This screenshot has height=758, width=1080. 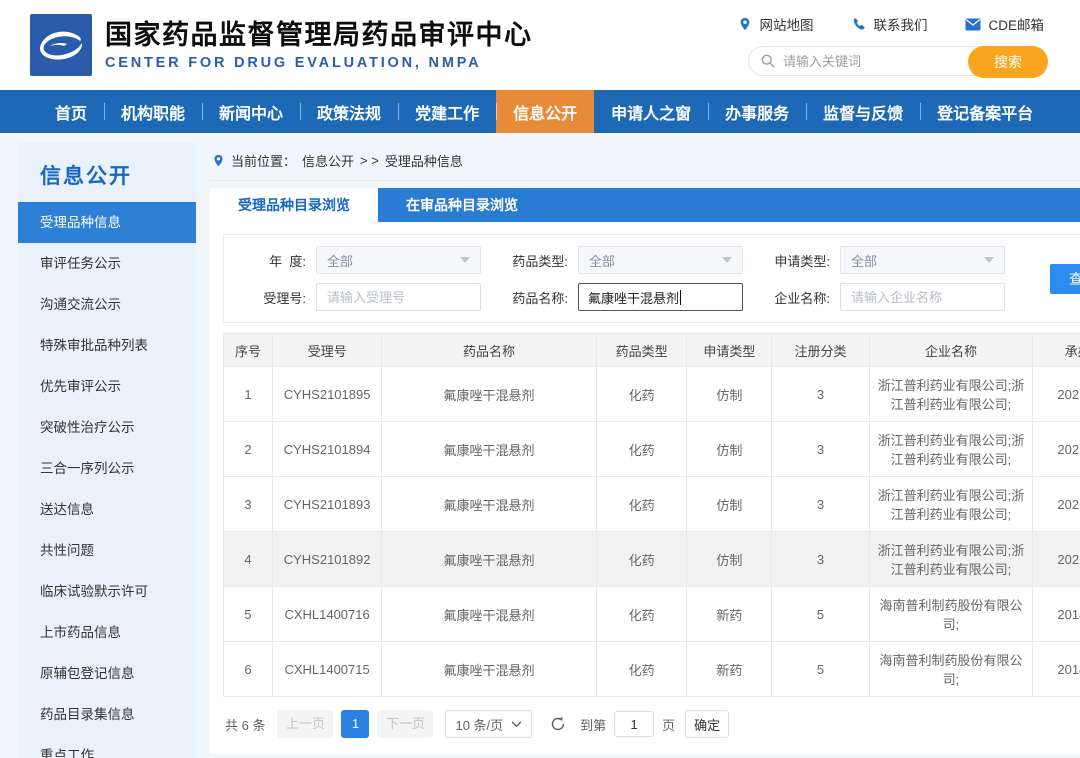 What do you see at coordinates (355, 724) in the screenshot?
I see `page-number-1: 1` at bounding box center [355, 724].